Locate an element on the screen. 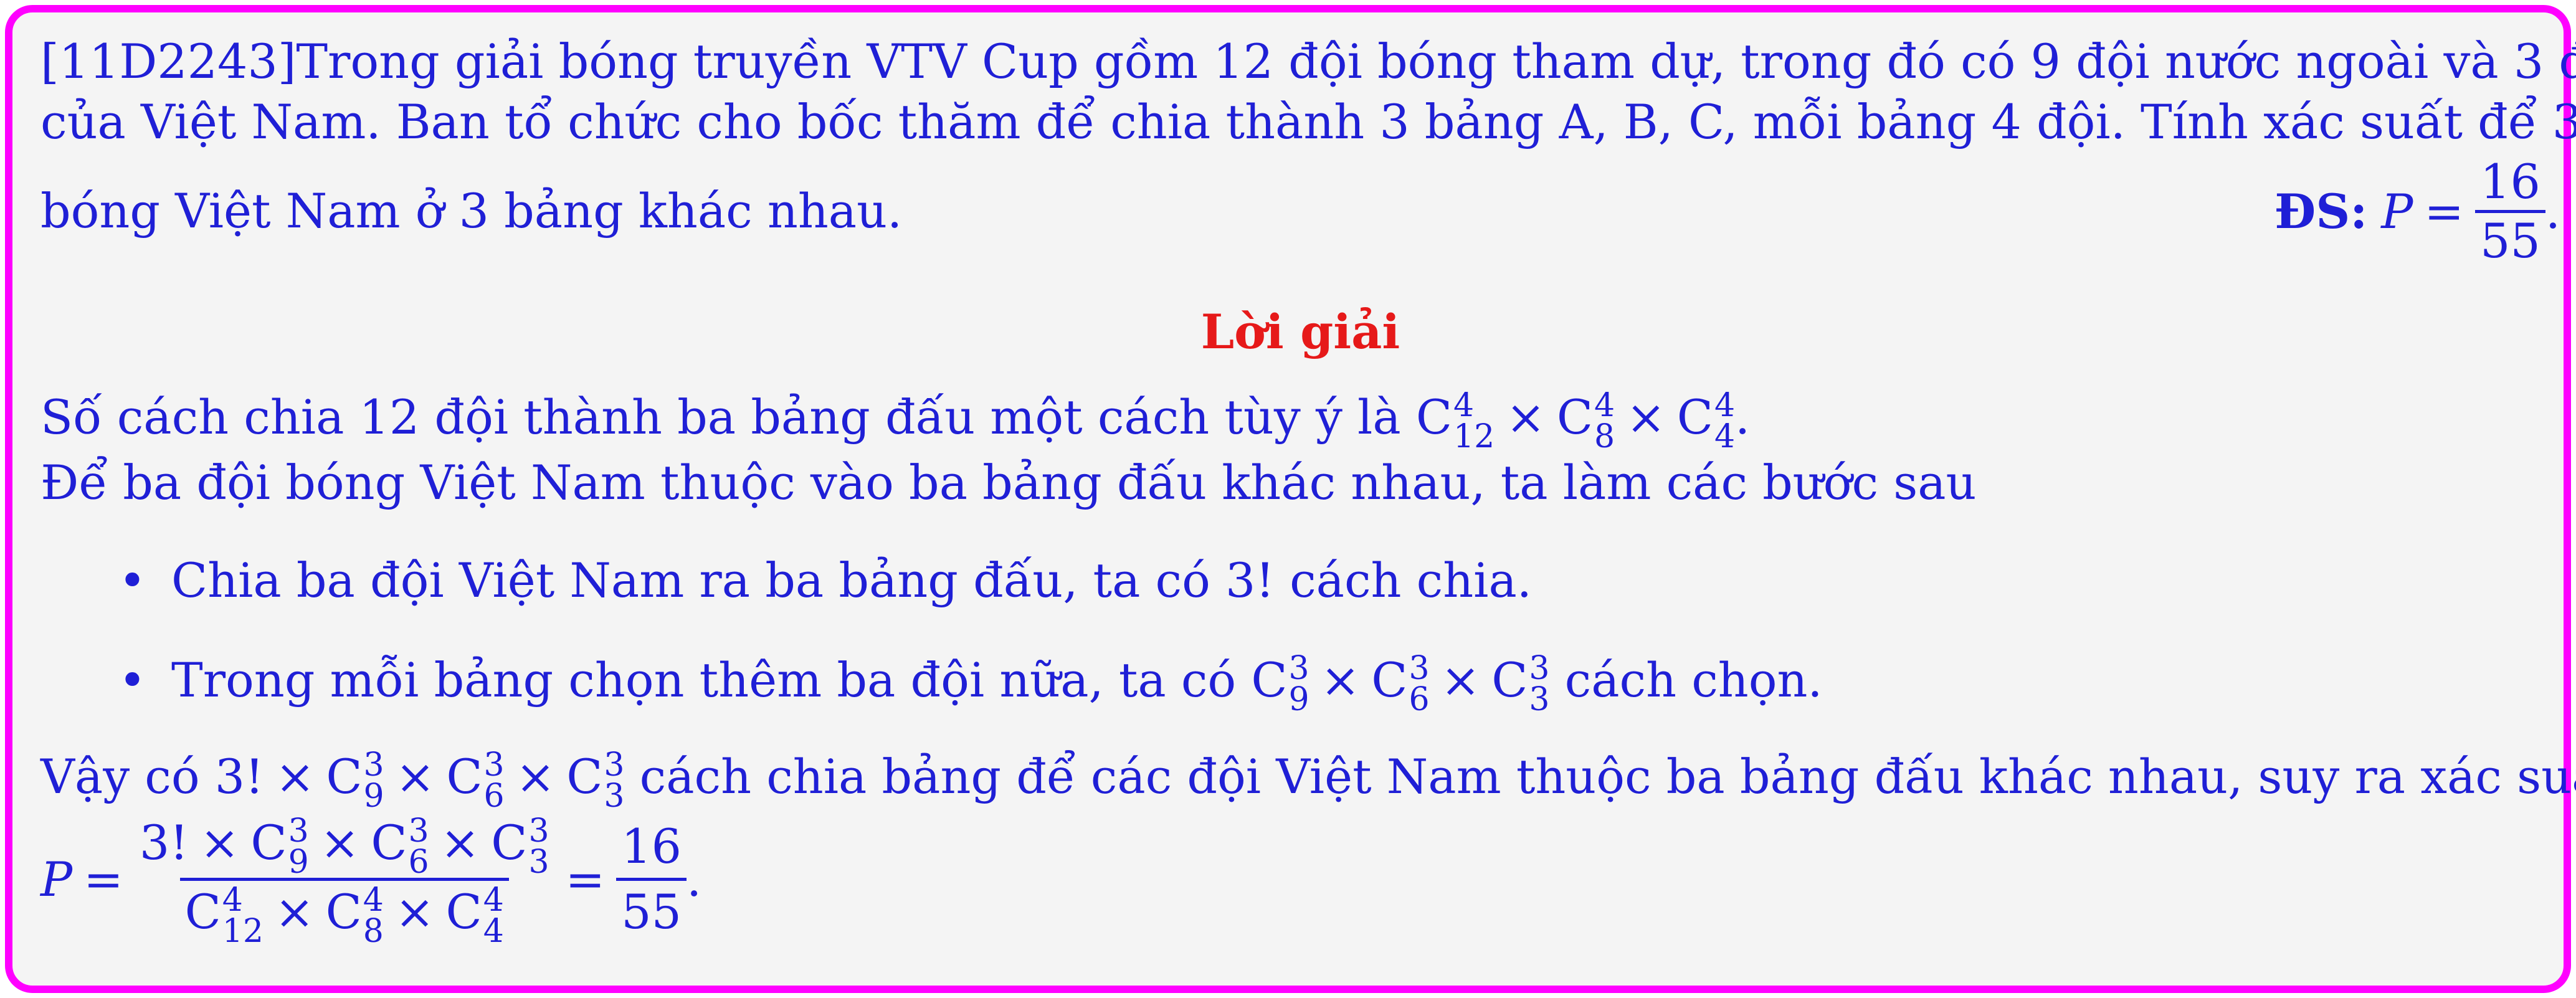 The image size is (2576, 998). solution-heading: Lời giải is located at coordinates (1300, 331).